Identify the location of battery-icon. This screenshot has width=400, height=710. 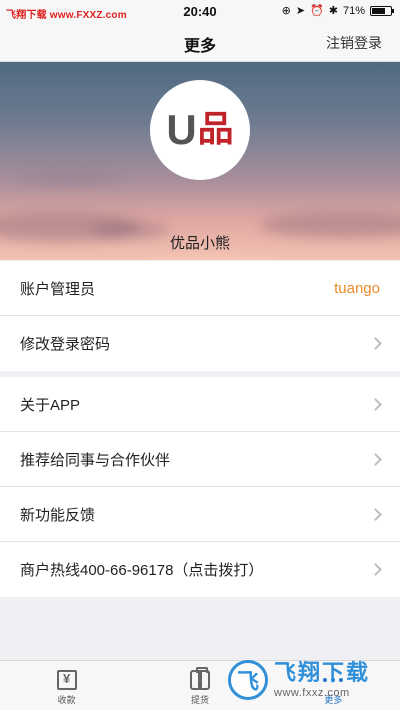
(382, 10).